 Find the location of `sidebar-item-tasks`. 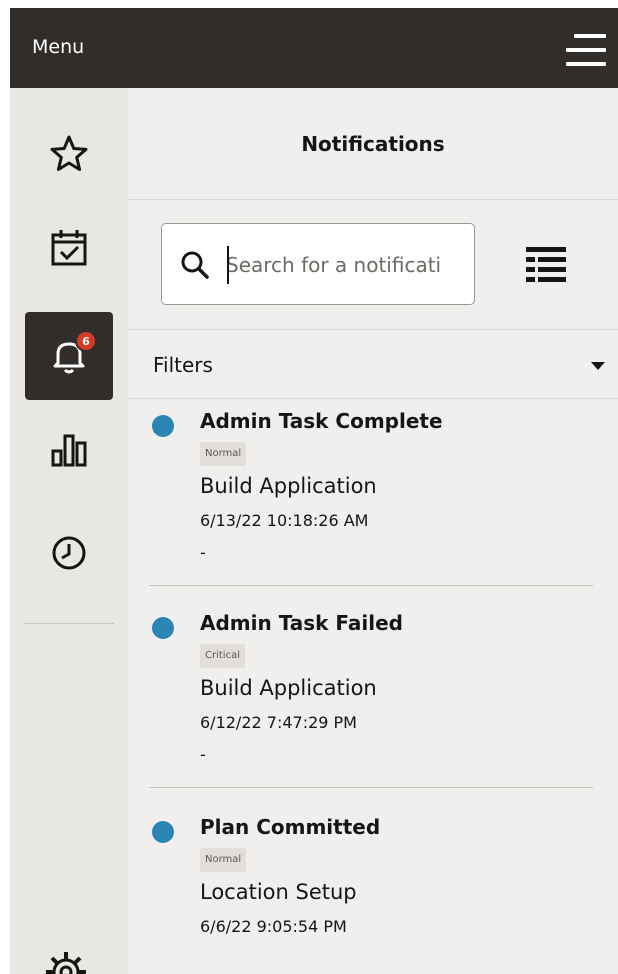

sidebar-item-tasks is located at coordinates (69, 248).